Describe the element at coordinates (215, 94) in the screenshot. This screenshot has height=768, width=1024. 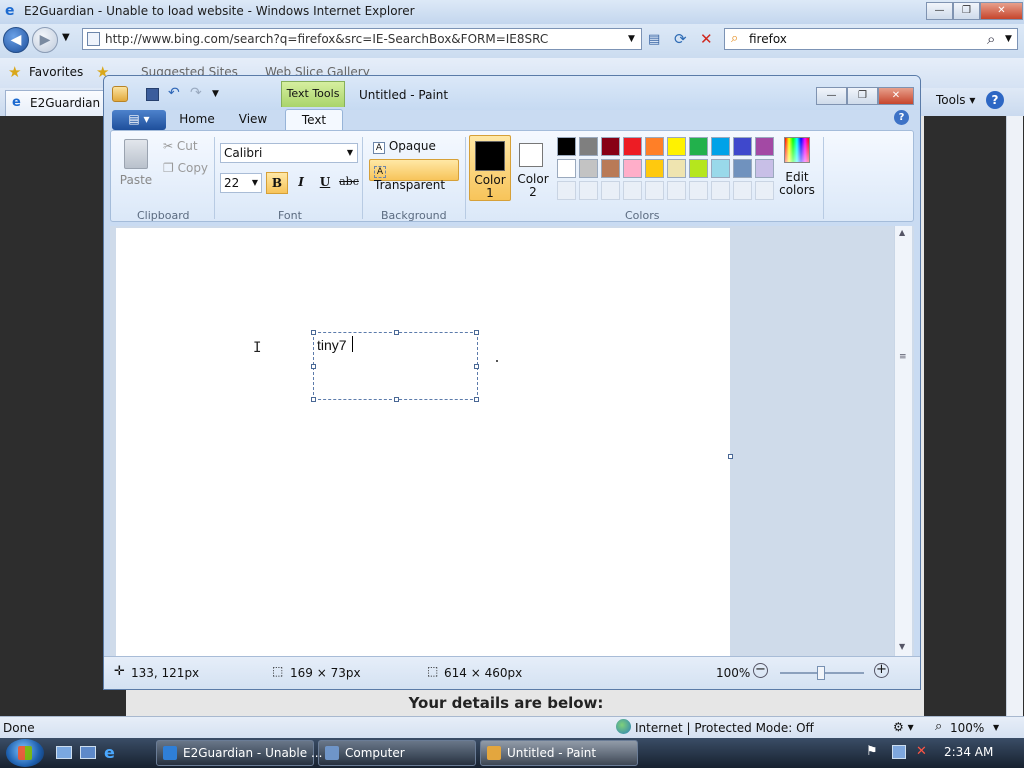
I see `quick-access-dropdown-icon: ▼` at that location.